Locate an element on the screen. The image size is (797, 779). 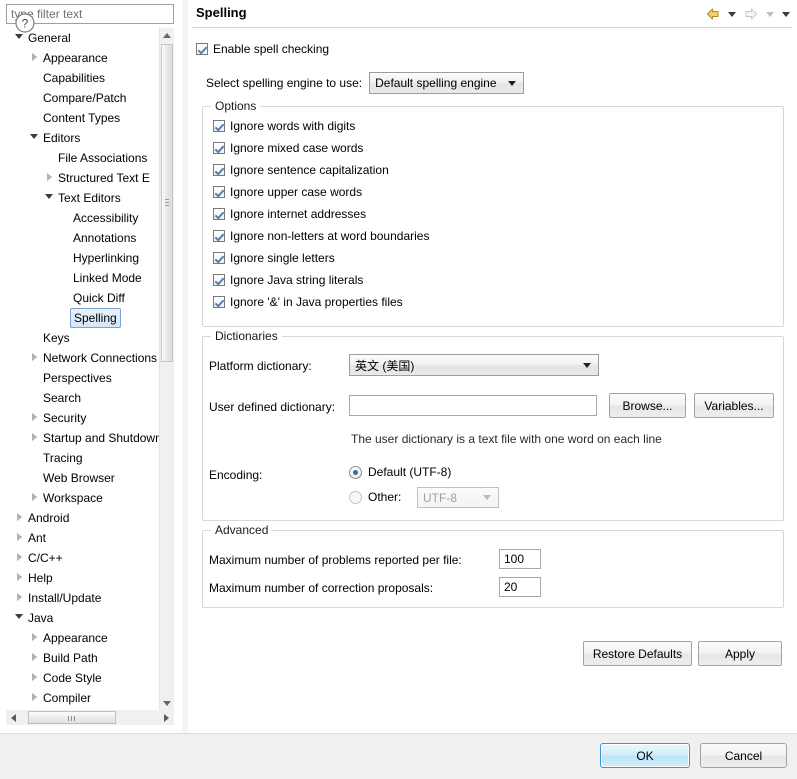
back-arrow-icon is located at coordinates (713, 14).